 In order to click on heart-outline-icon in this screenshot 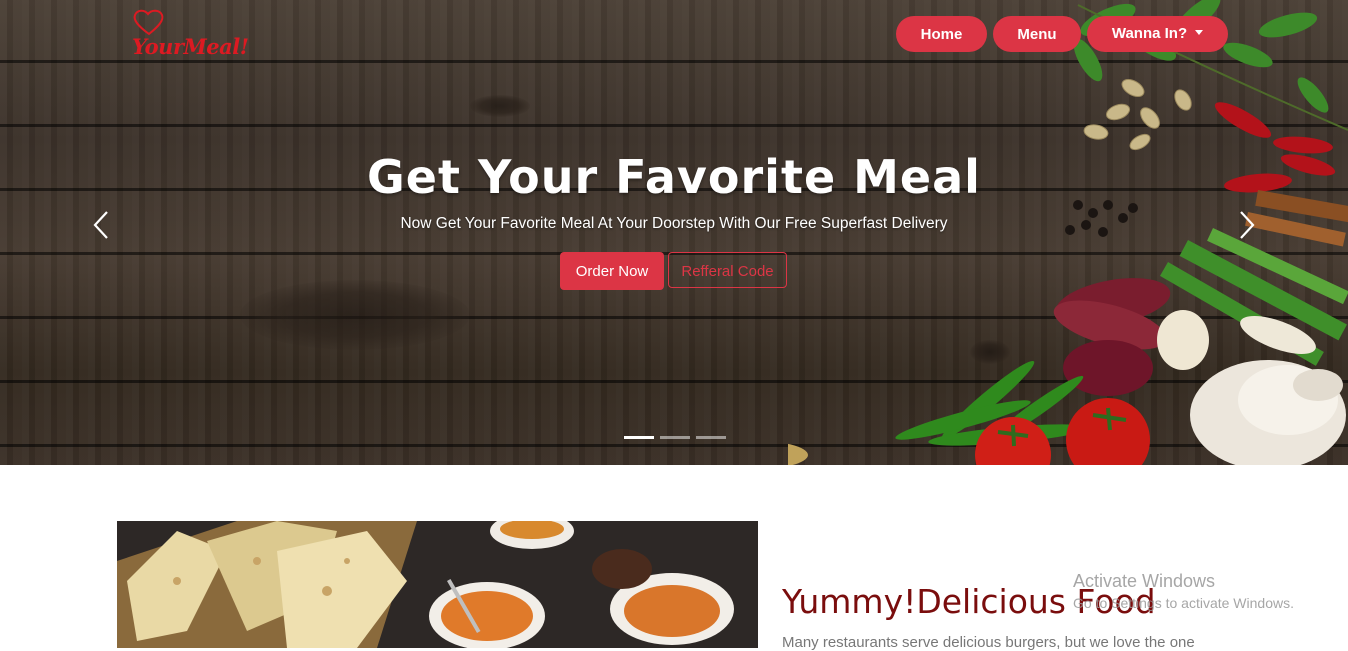, I will do `click(148, 22)`.